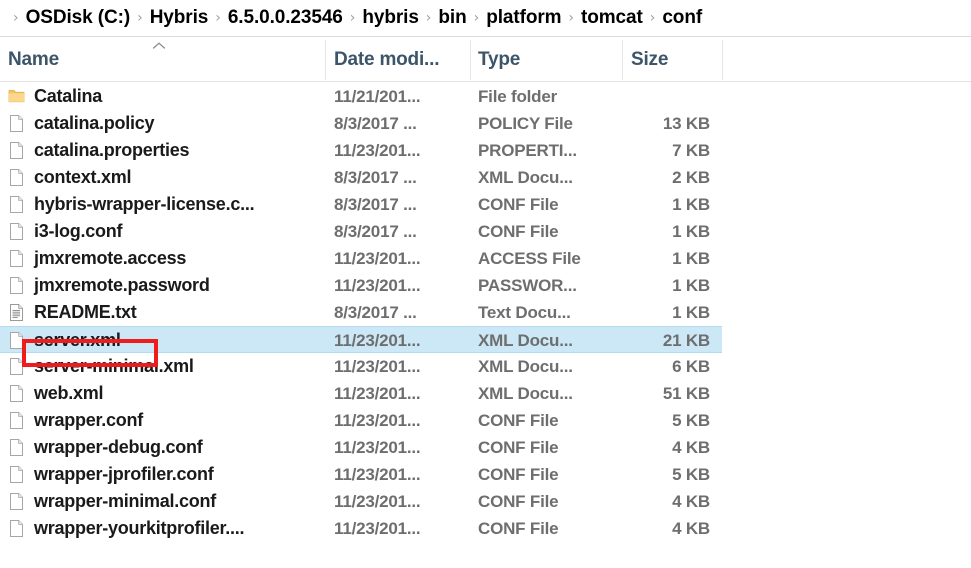 The height and width of the screenshot is (568, 971). What do you see at coordinates (325, 60) in the screenshot?
I see `column-divider-name-date` at bounding box center [325, 60].